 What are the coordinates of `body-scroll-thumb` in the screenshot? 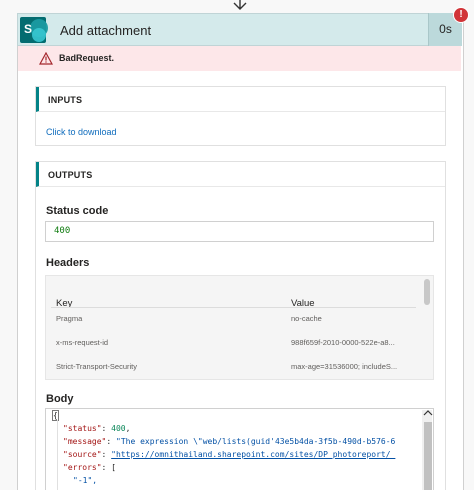 It's located at (428, 456).